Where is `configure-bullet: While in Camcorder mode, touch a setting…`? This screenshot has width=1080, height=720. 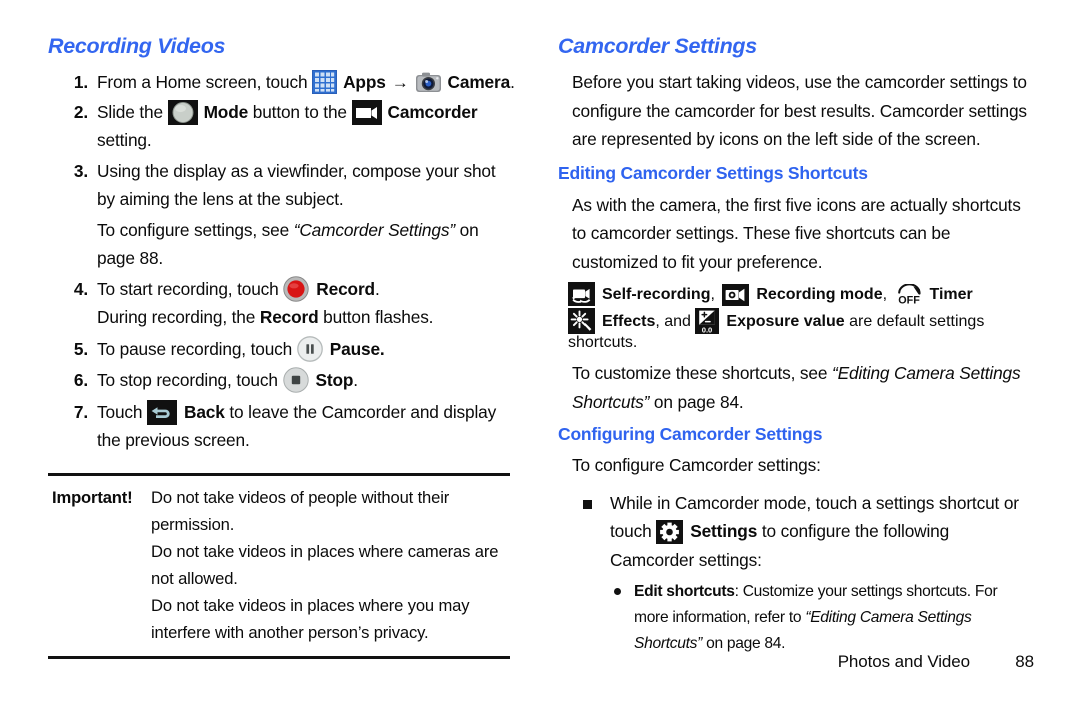
configure-bullet: While in Camcorder mode, touch a setting… is located at coordinates (793, 532).